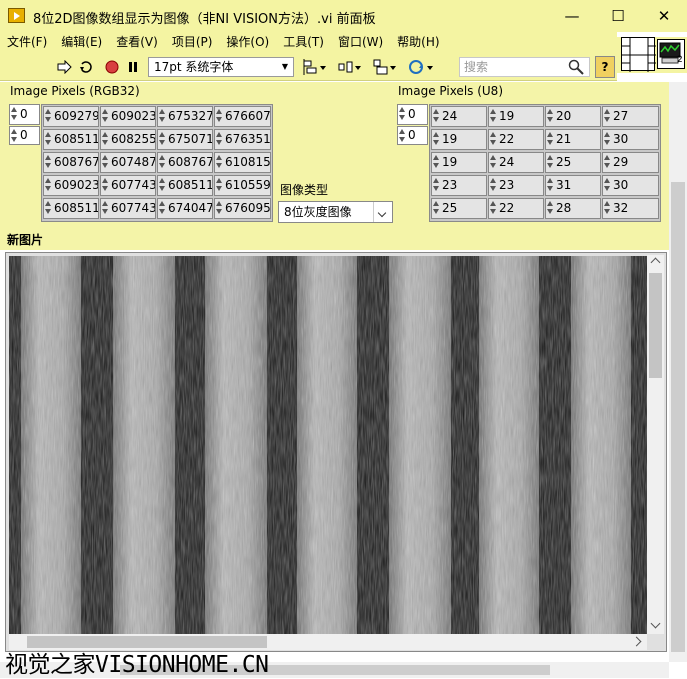 This screenshot has width=687, height=679. Describe the element at coordinates (112, 67) in the screenshot. I see `abort-icon` at that location.